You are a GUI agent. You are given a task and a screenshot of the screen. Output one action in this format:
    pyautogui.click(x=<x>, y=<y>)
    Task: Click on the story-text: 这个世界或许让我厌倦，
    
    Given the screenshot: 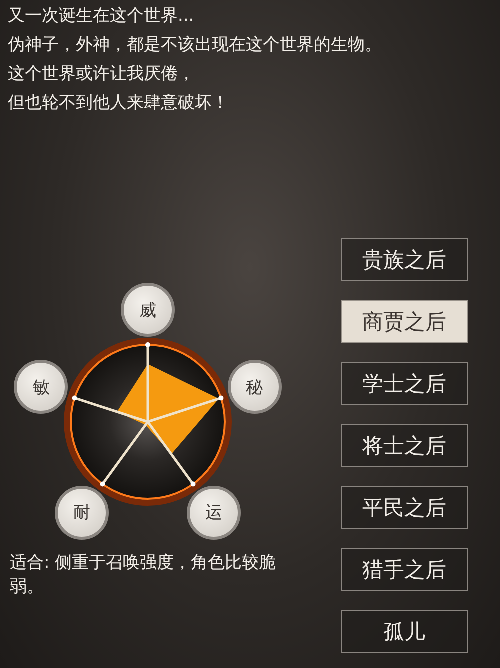 What is the action you would take?
    pyautogui.click(x=102, y=74)
    